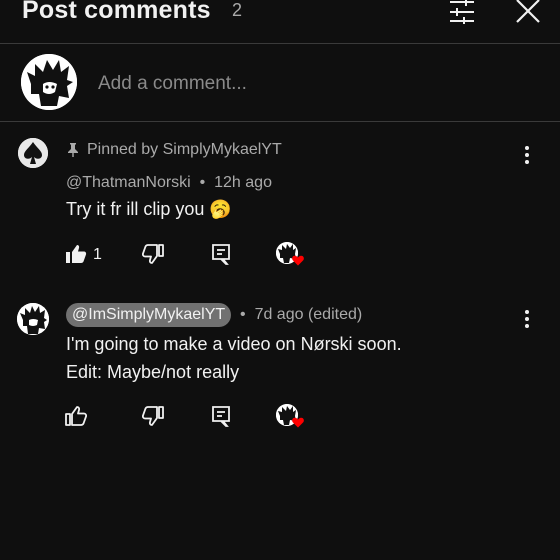  Describe the element at coordinates (237, 10) in the screenshot. I see `comment-count: 2` at that location.